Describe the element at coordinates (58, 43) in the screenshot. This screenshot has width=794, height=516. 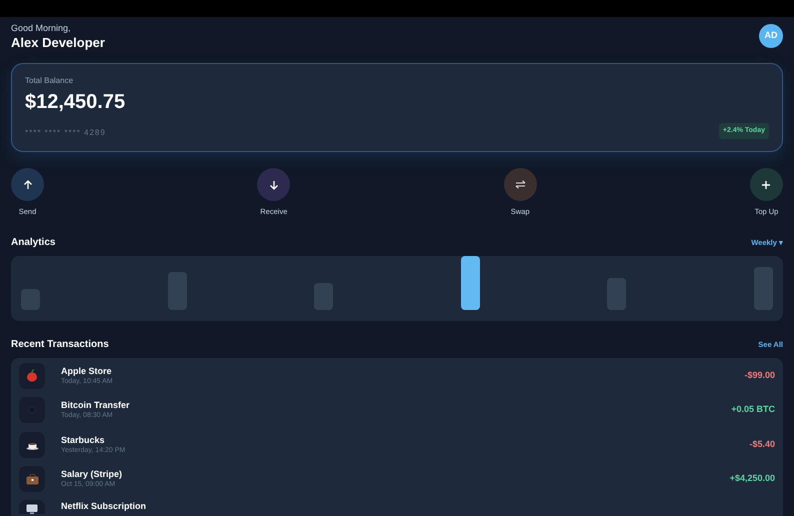
I see `user-name: Alex Developer` at that location.